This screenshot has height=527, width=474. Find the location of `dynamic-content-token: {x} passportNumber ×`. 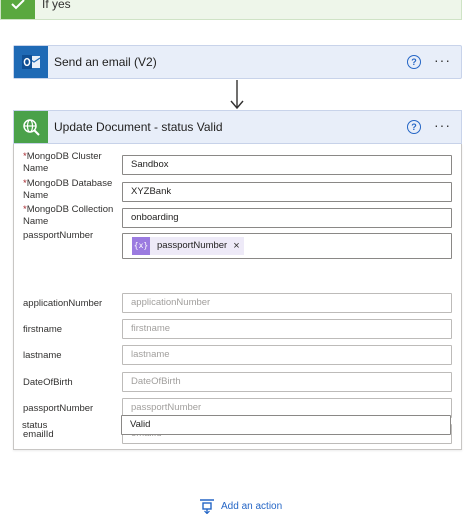

dynamic-content-token: {x} passportNumber × is located at coordinates (188, 246).